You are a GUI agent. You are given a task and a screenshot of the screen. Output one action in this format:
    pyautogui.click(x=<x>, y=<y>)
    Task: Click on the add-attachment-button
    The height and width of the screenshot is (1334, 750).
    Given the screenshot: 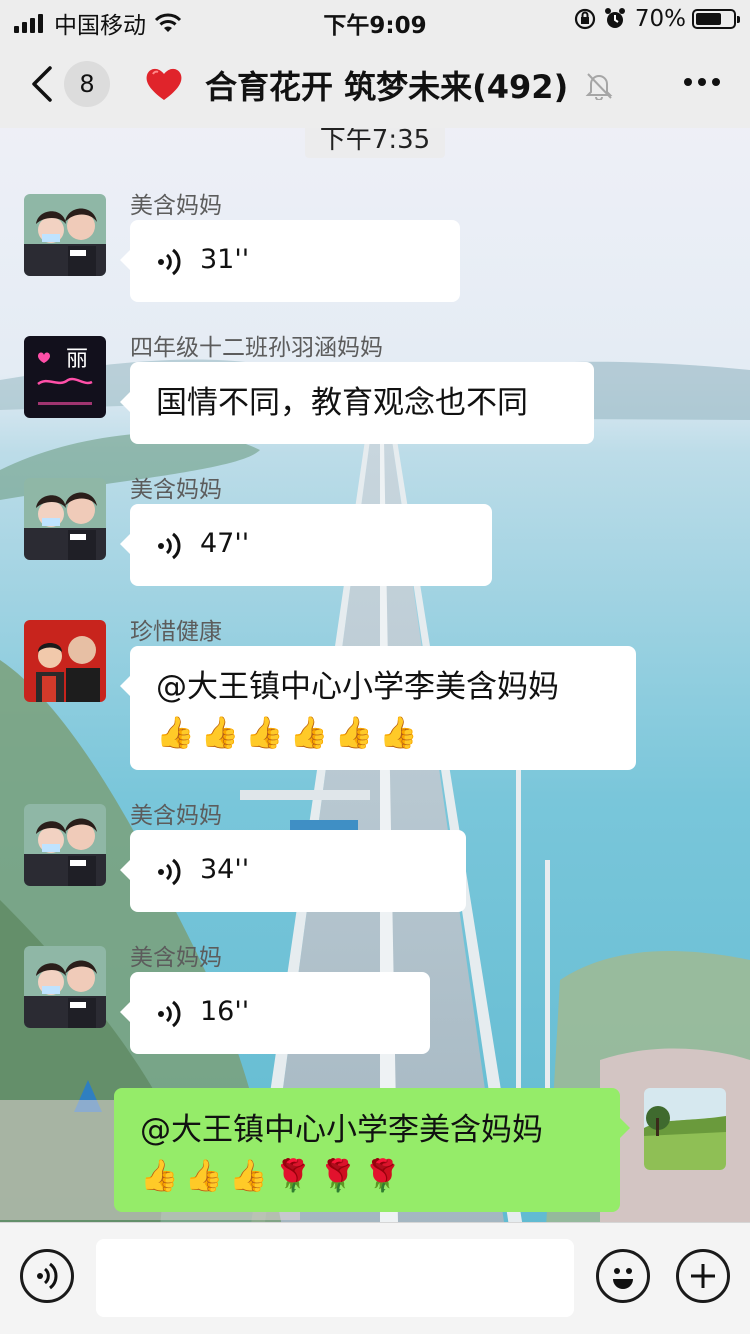 What is the action you would take?
    pyautogui.click(x=703, y=1276)
    